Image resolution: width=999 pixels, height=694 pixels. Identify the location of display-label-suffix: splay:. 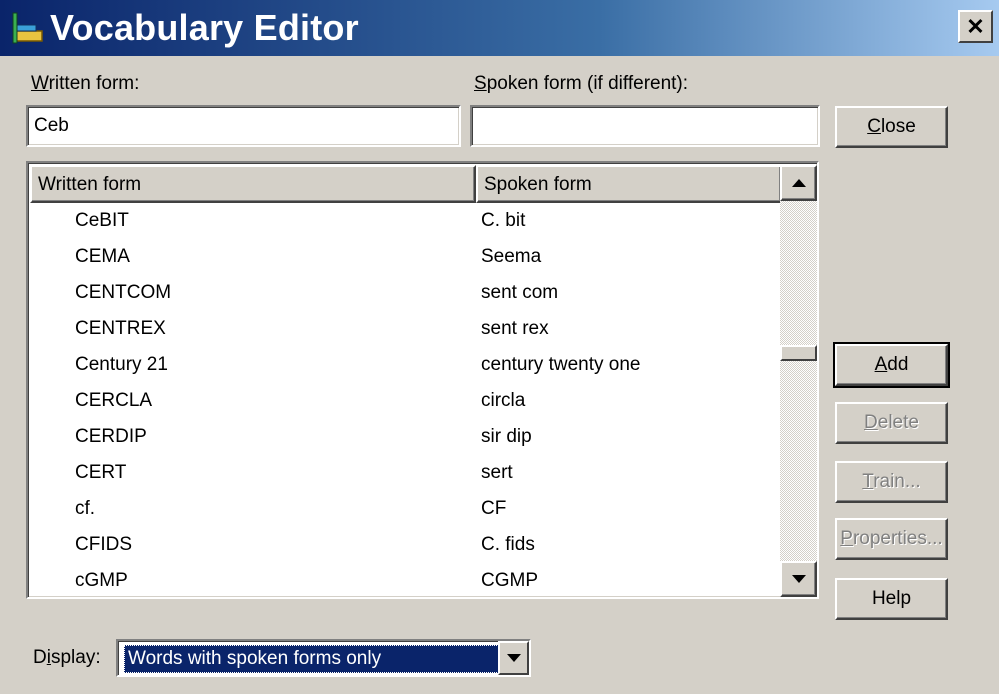
(75, 657).